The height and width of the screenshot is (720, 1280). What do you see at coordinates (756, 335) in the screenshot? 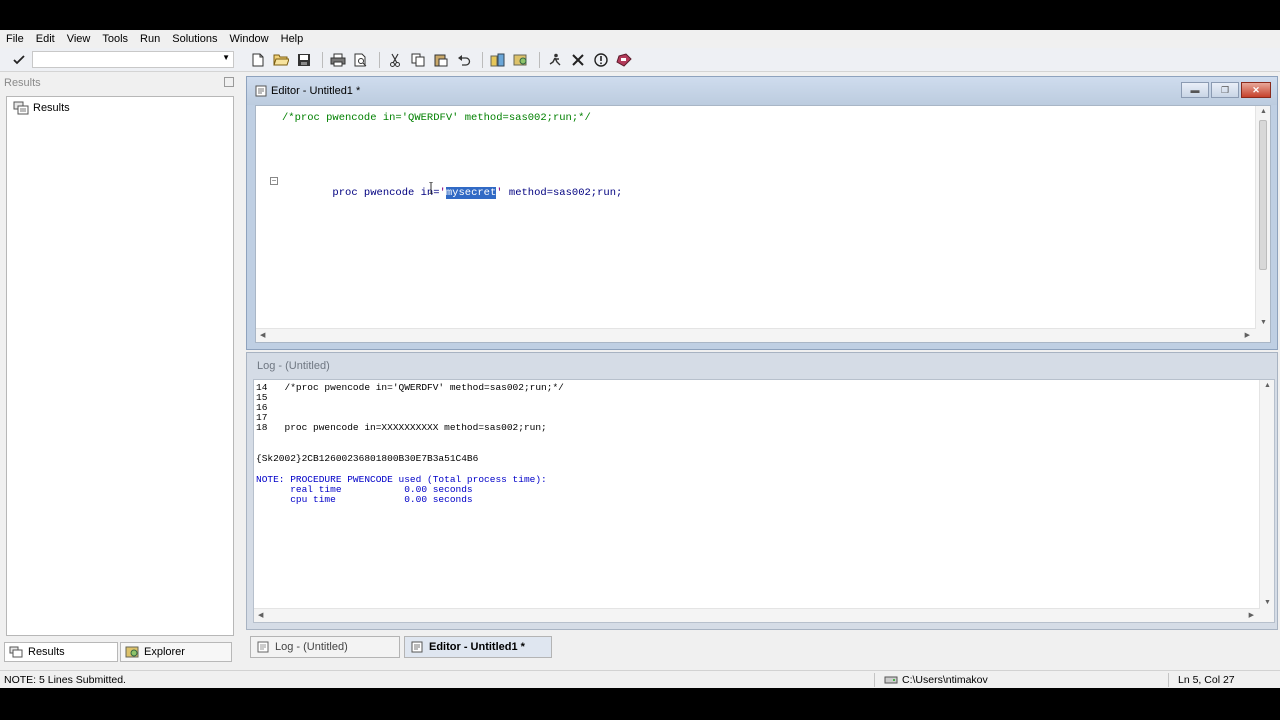
I see `editor-horizontal-scrollbar: ◀ ▶` at bounding box center [756, 335].